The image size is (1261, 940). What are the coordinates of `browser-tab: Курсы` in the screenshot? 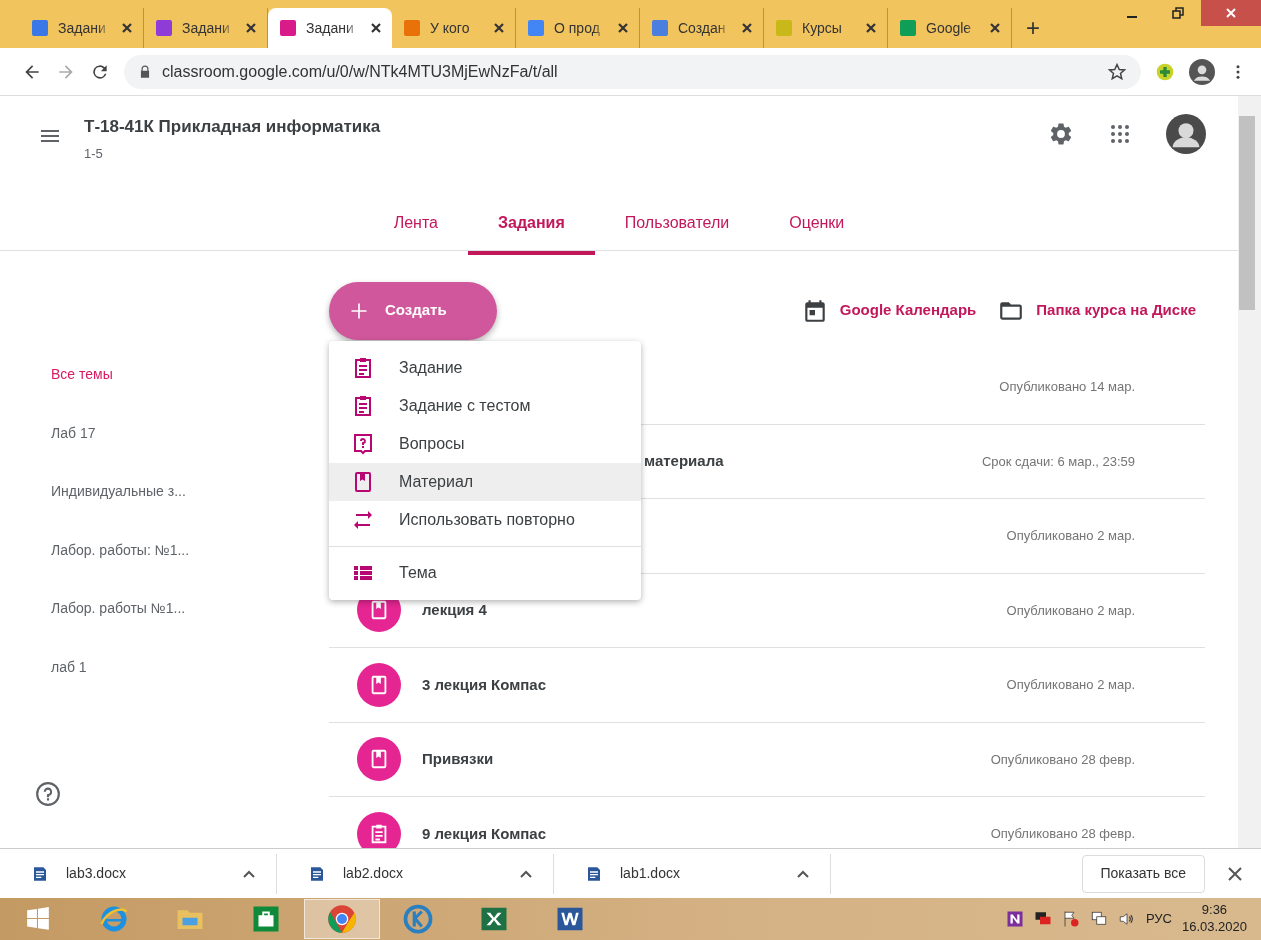 It's located at (826, 28).